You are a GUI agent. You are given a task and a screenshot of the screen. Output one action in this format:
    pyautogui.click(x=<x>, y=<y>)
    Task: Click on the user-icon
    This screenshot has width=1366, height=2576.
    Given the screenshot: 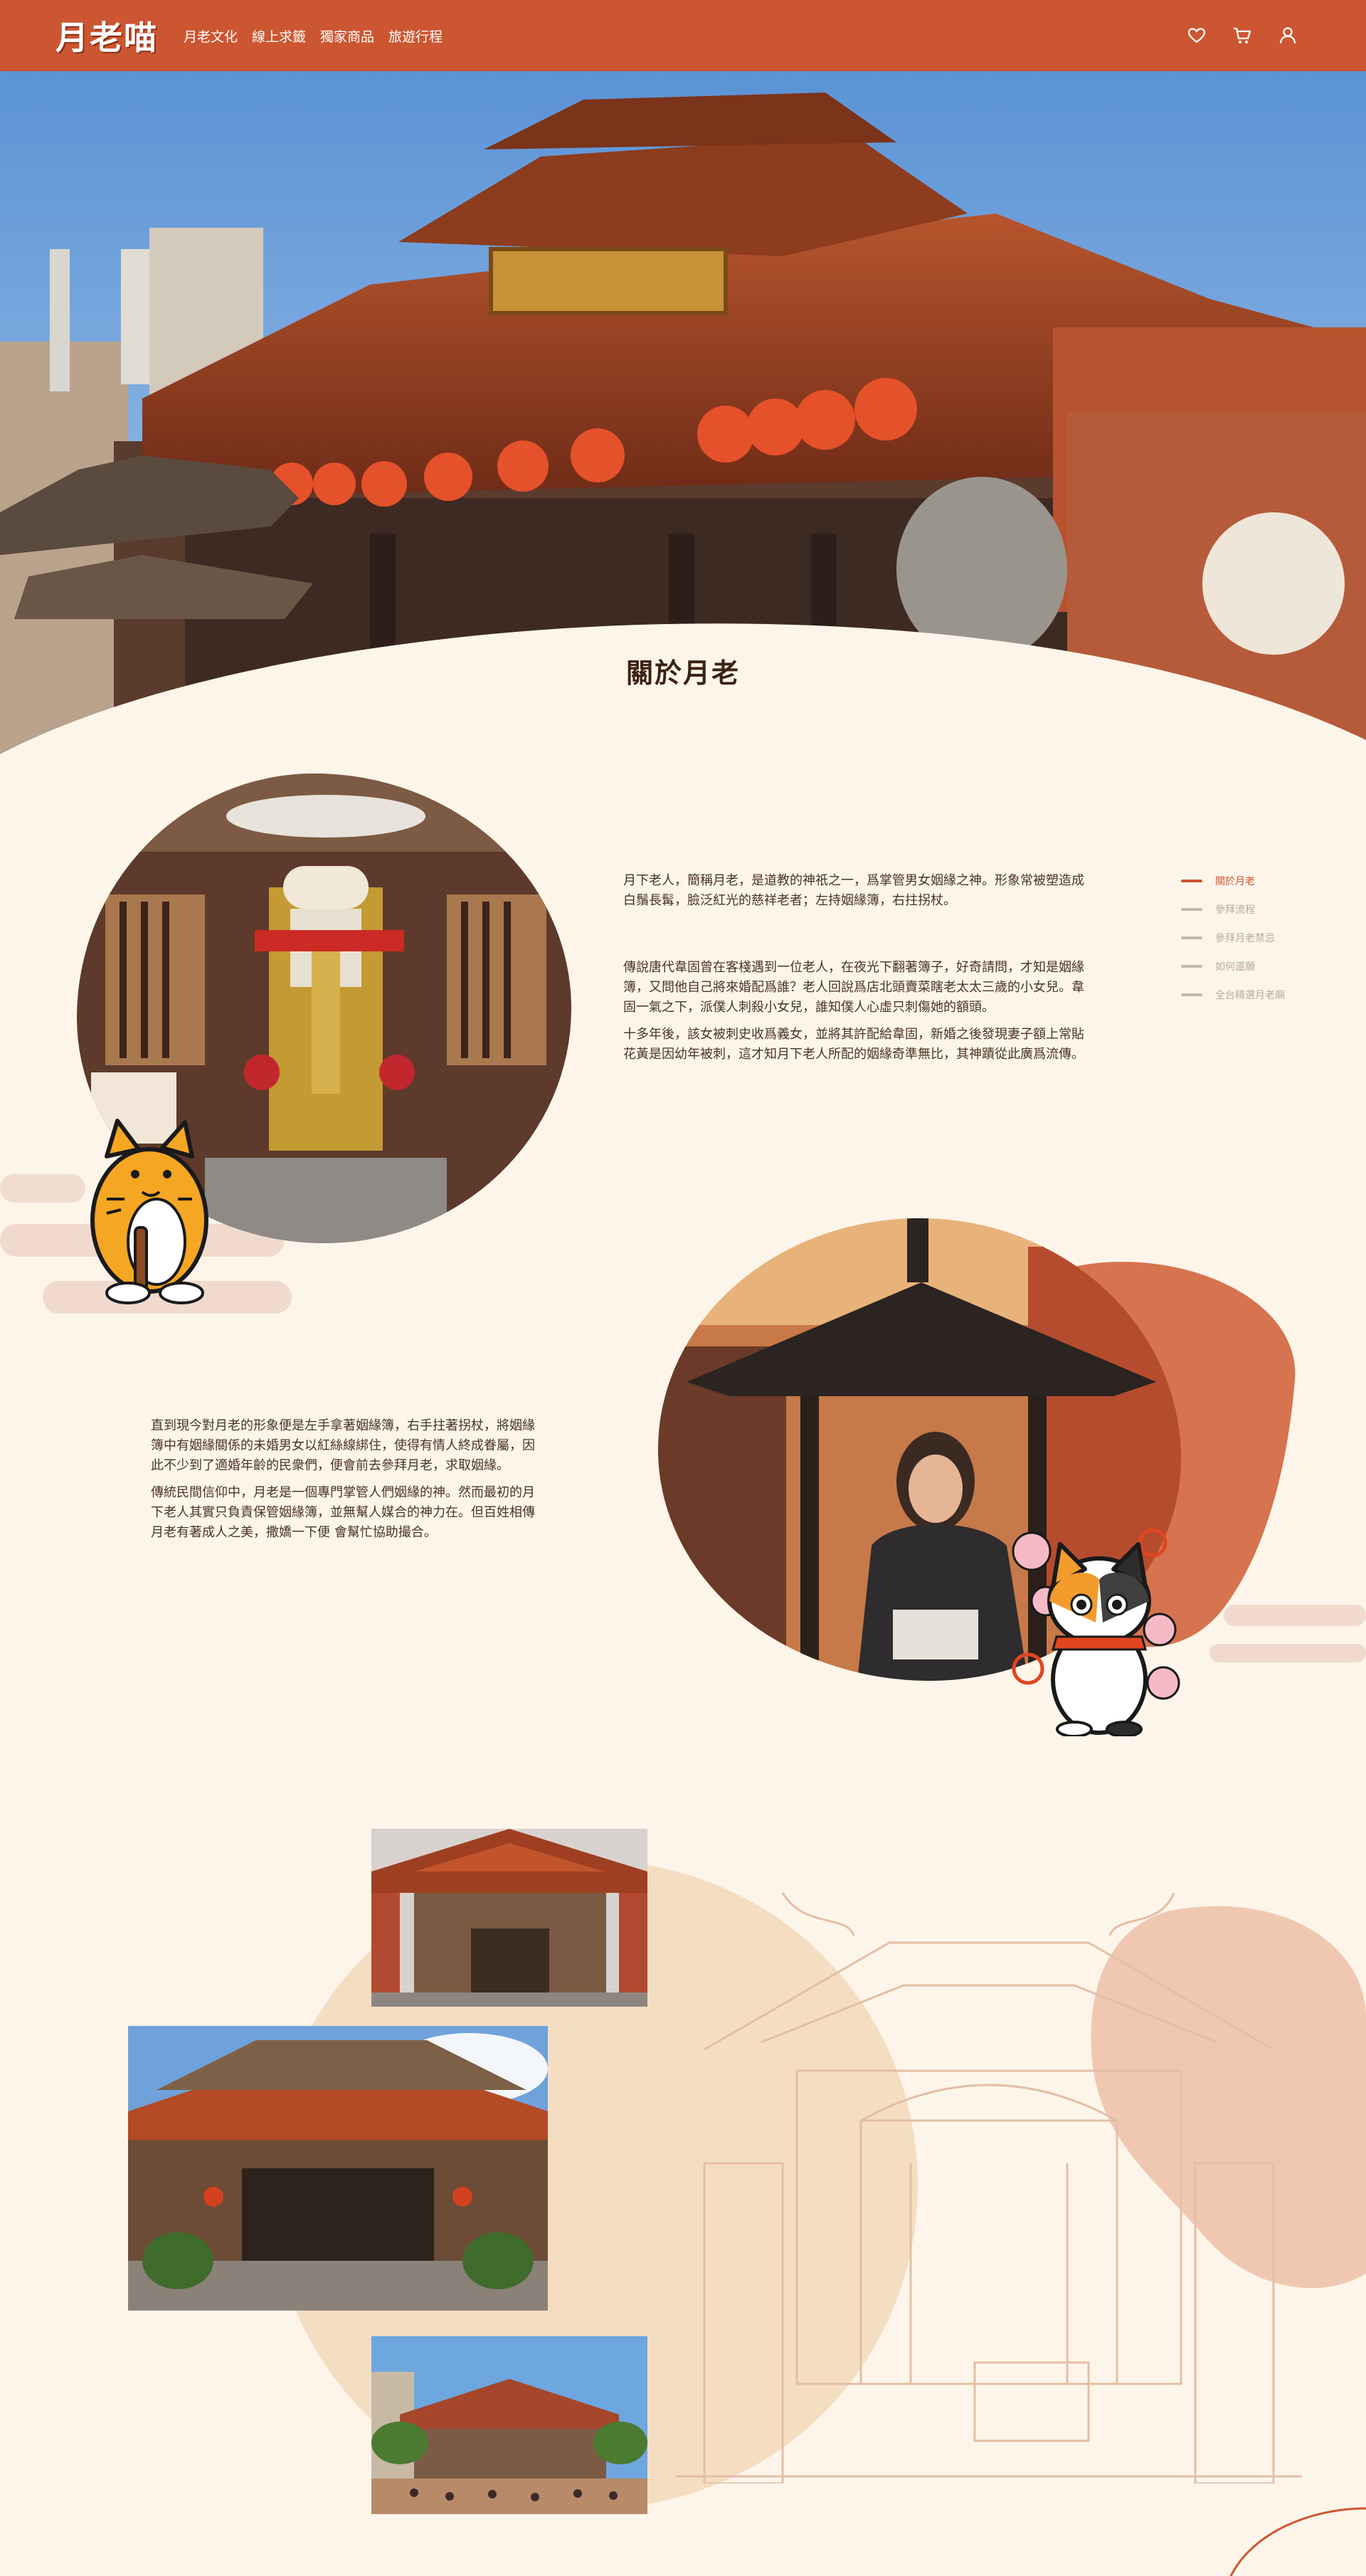 What is the action you would take?
    pyautogui.click(x=1288, y=35)
    